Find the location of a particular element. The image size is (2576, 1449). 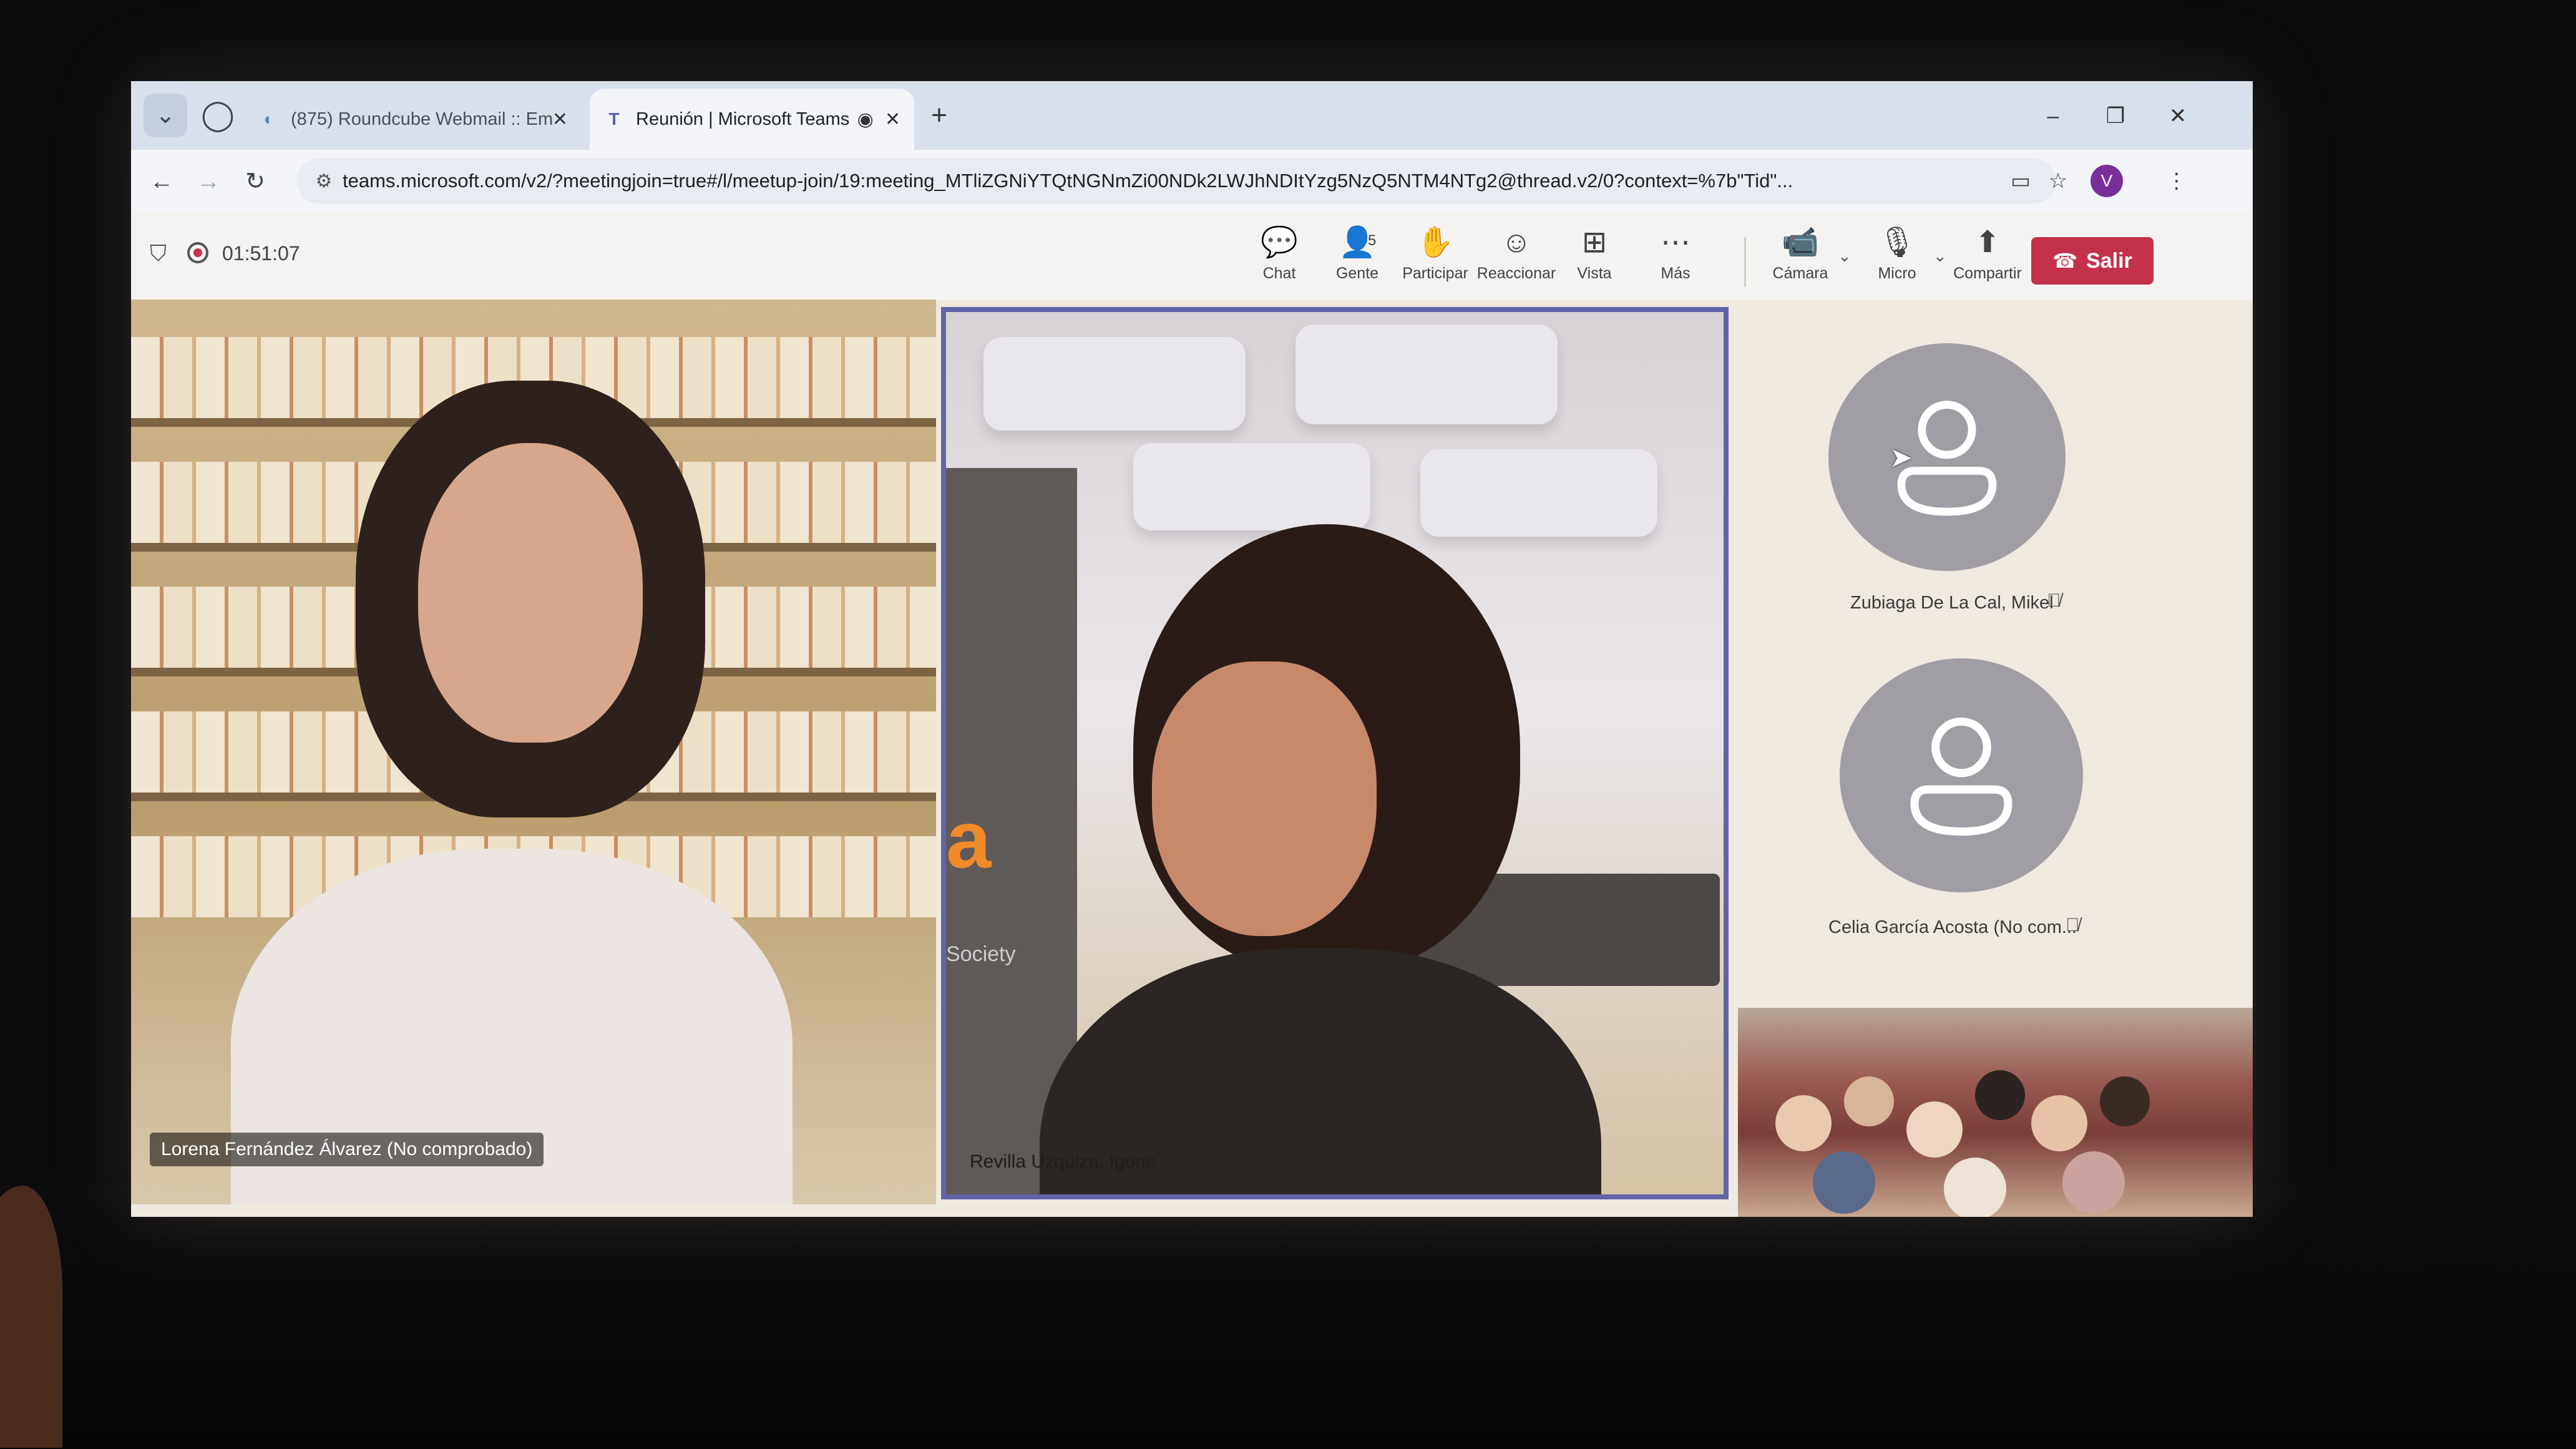

tab-roundcube: ◐ (875) Roundcube Webmail :: Em ✕ is located at coordinates (413, 119).